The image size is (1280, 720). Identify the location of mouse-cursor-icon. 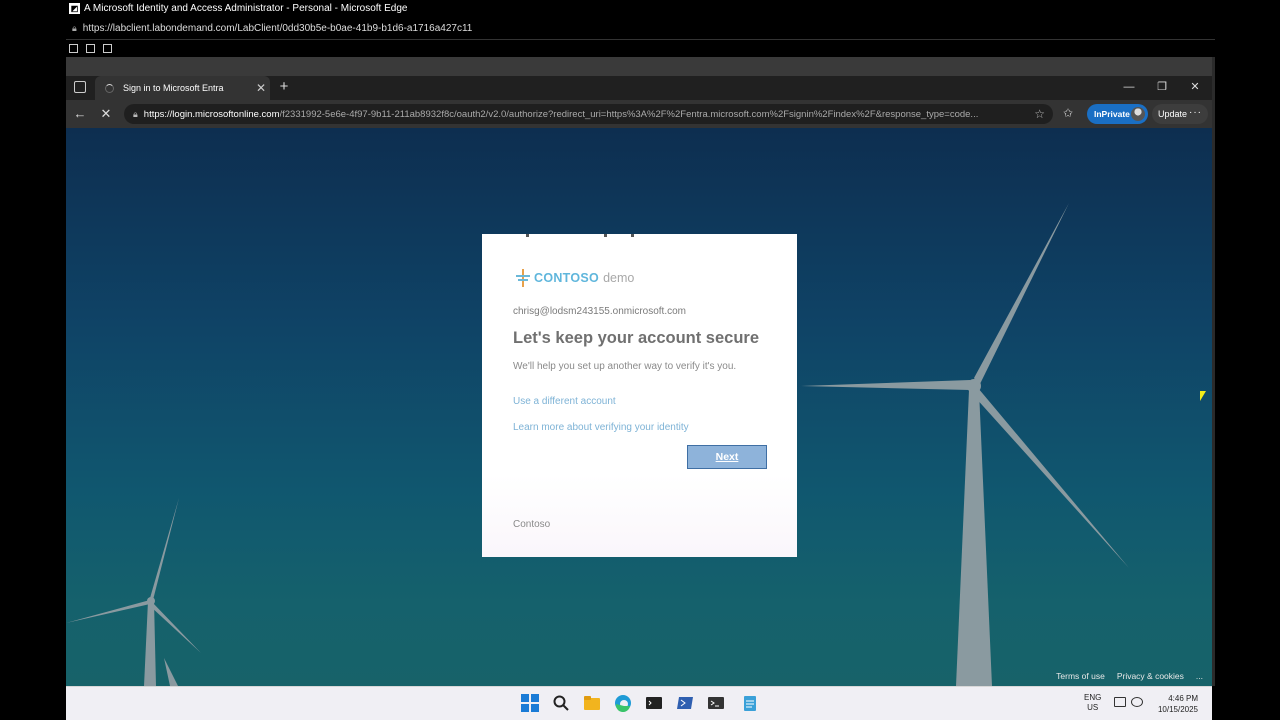
(1203, 396).